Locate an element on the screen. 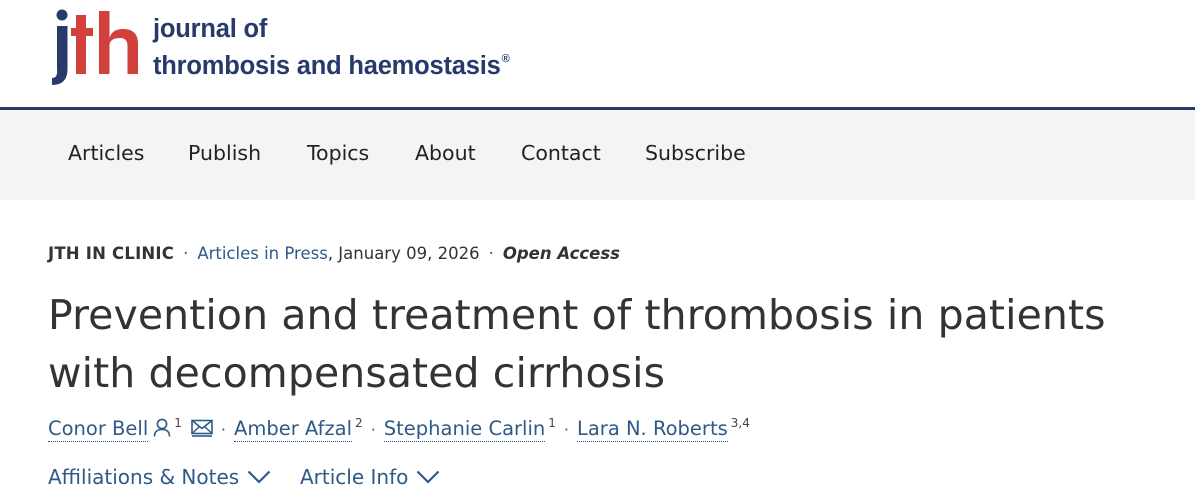  person-icon is located at coordinates (162, 430).